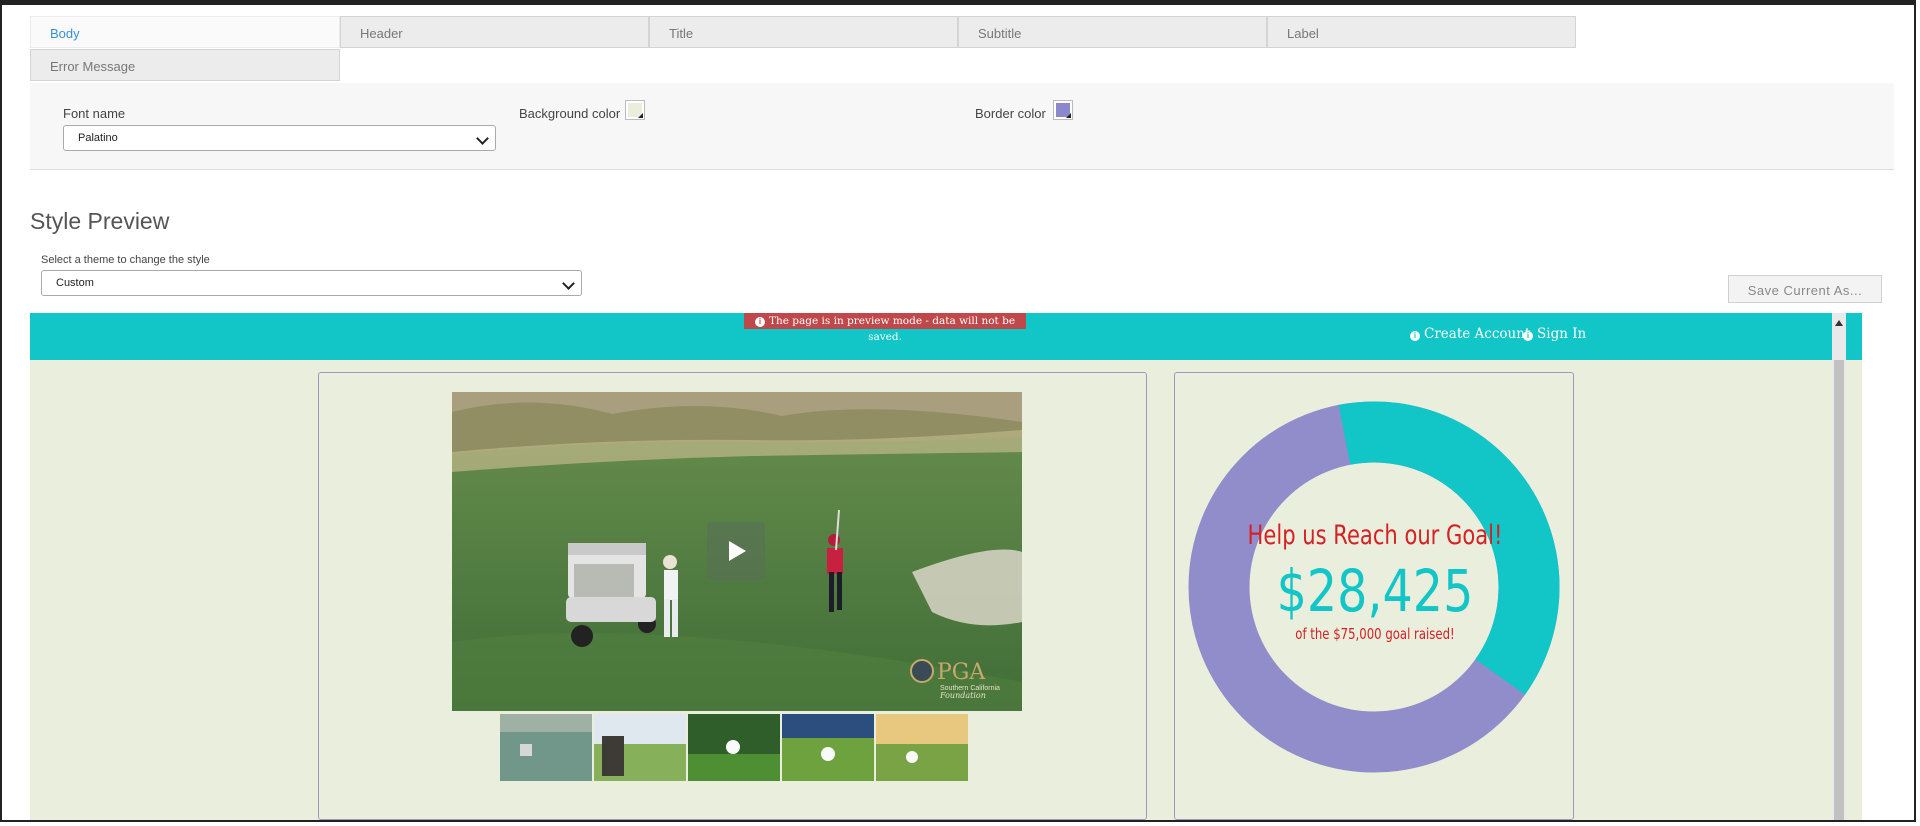 The height and width of the screenshot is (826, 1920). Describe the element at coordinates (185, 32) in the screenshot. I see `tab-body: Body` at that location.